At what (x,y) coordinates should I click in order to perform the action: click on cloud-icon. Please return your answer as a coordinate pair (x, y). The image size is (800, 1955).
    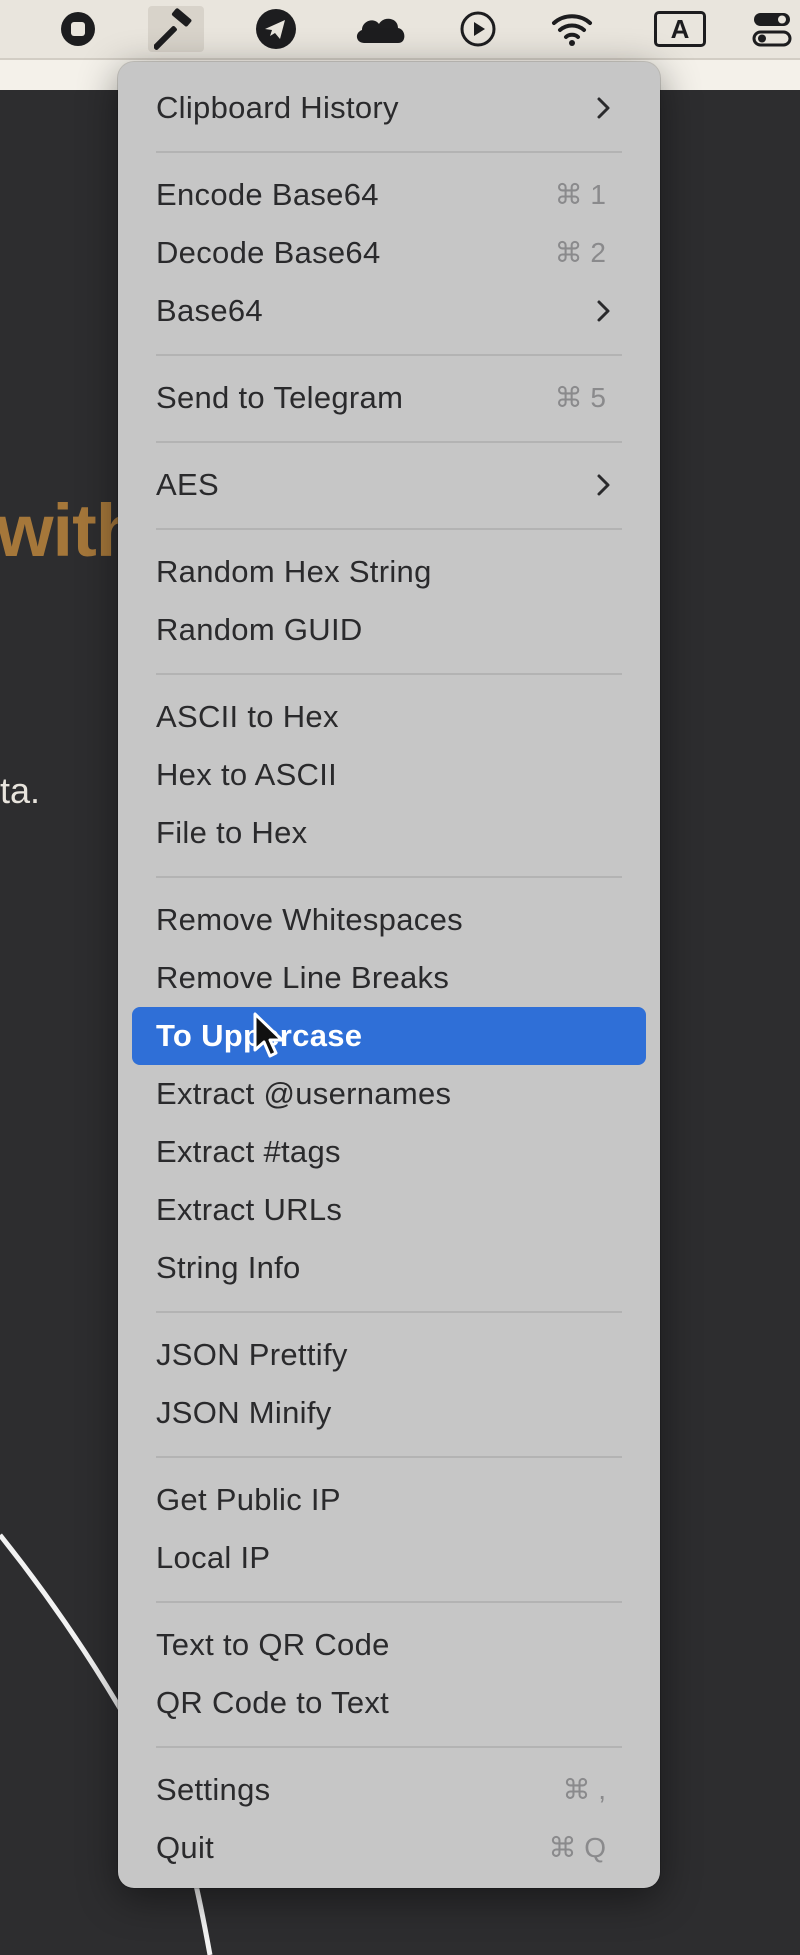
    Looking at the image, I should click on (380, 29).